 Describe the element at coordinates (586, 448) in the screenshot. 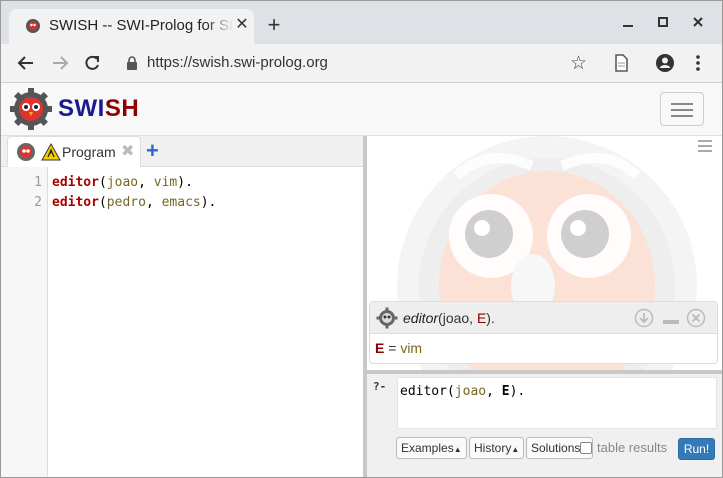

I see `table-results-checkbox` at that location.